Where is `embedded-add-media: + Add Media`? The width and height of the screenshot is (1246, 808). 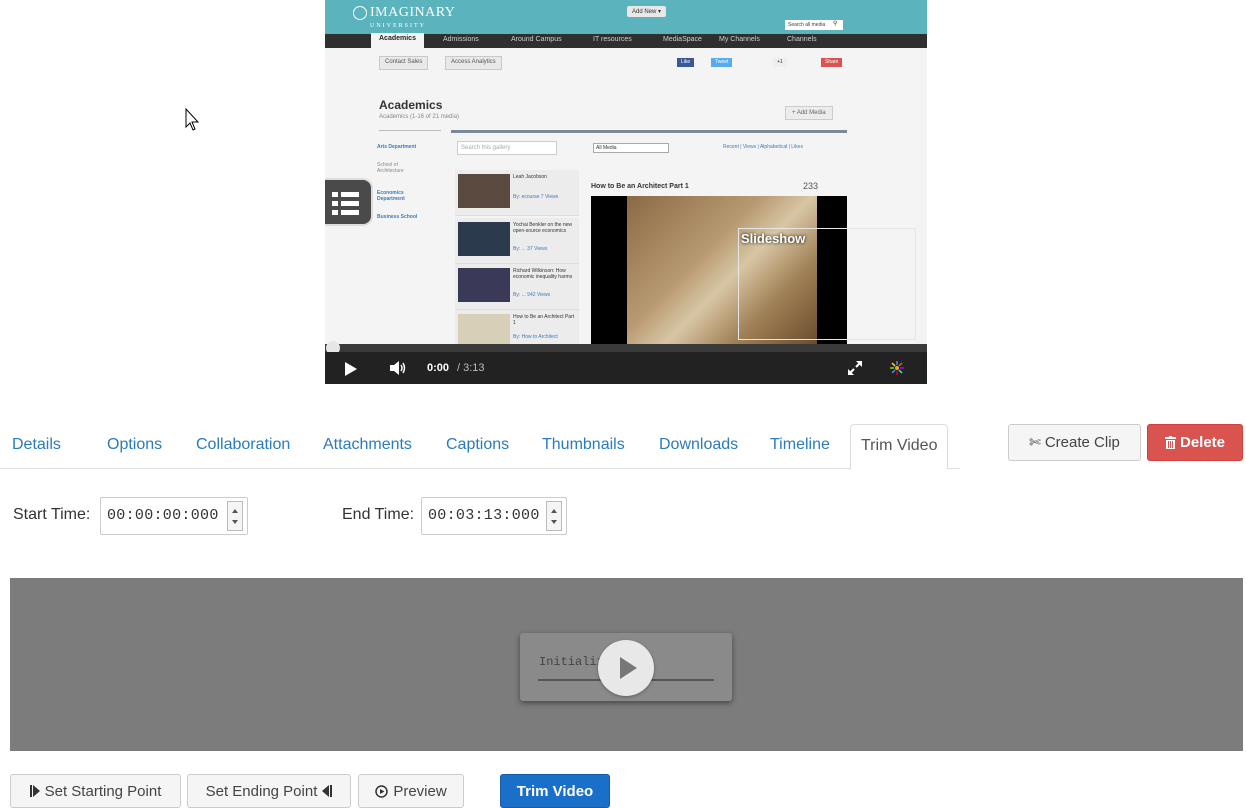
embedded-add-media: + Add Media is located at coordinates (809, 113).